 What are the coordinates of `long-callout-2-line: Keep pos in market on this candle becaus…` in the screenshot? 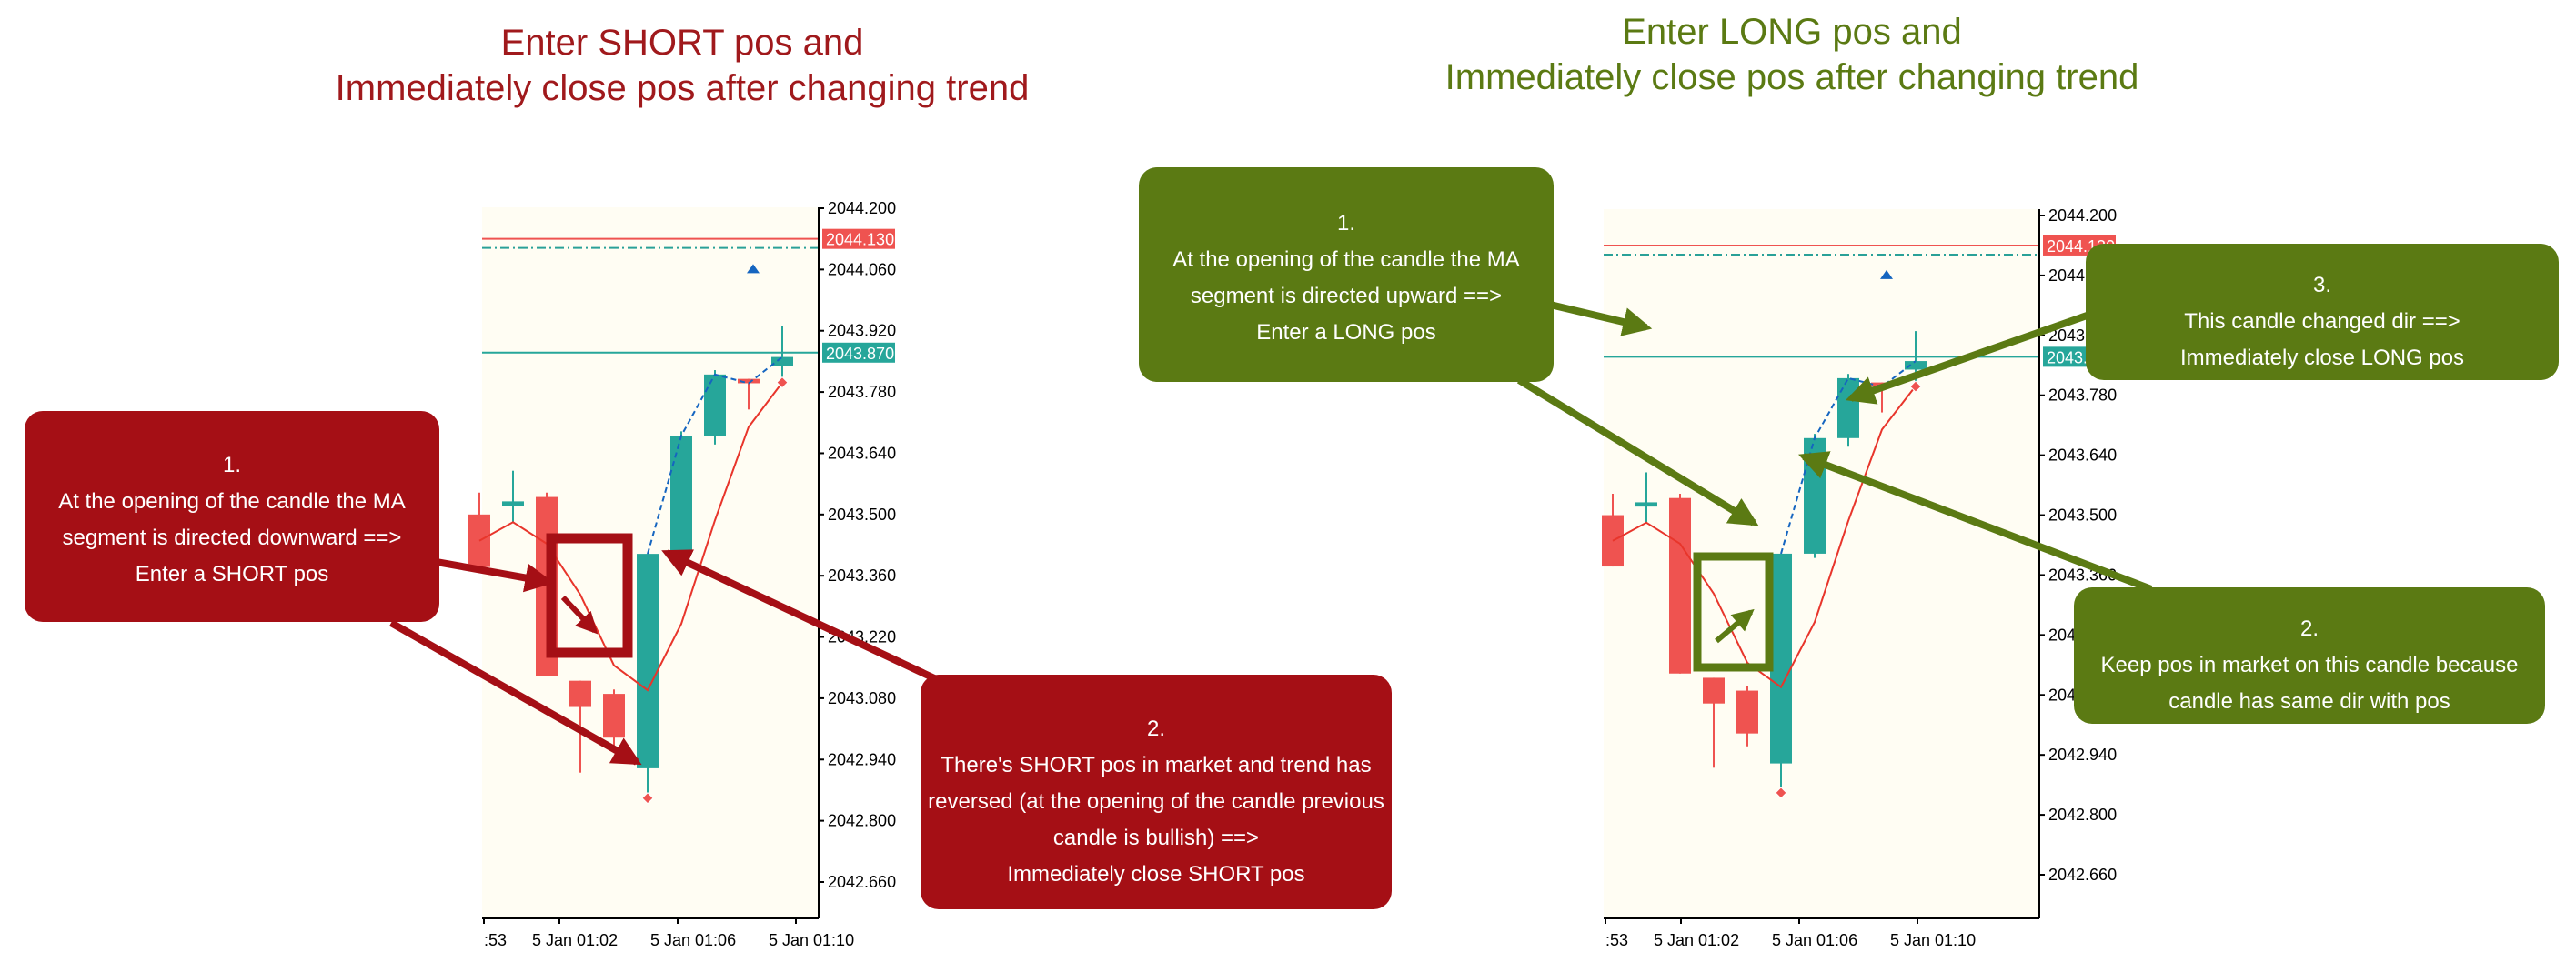 It's located at (2309, 665).